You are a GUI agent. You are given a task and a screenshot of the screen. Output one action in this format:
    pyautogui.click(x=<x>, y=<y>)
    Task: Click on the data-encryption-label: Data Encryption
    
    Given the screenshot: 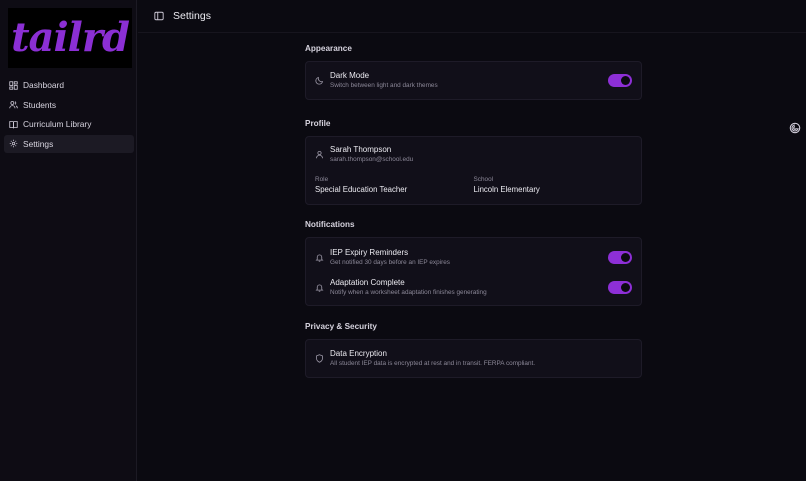 What is the action you would take?
    pyautogui.click(x=358, y=353)
    